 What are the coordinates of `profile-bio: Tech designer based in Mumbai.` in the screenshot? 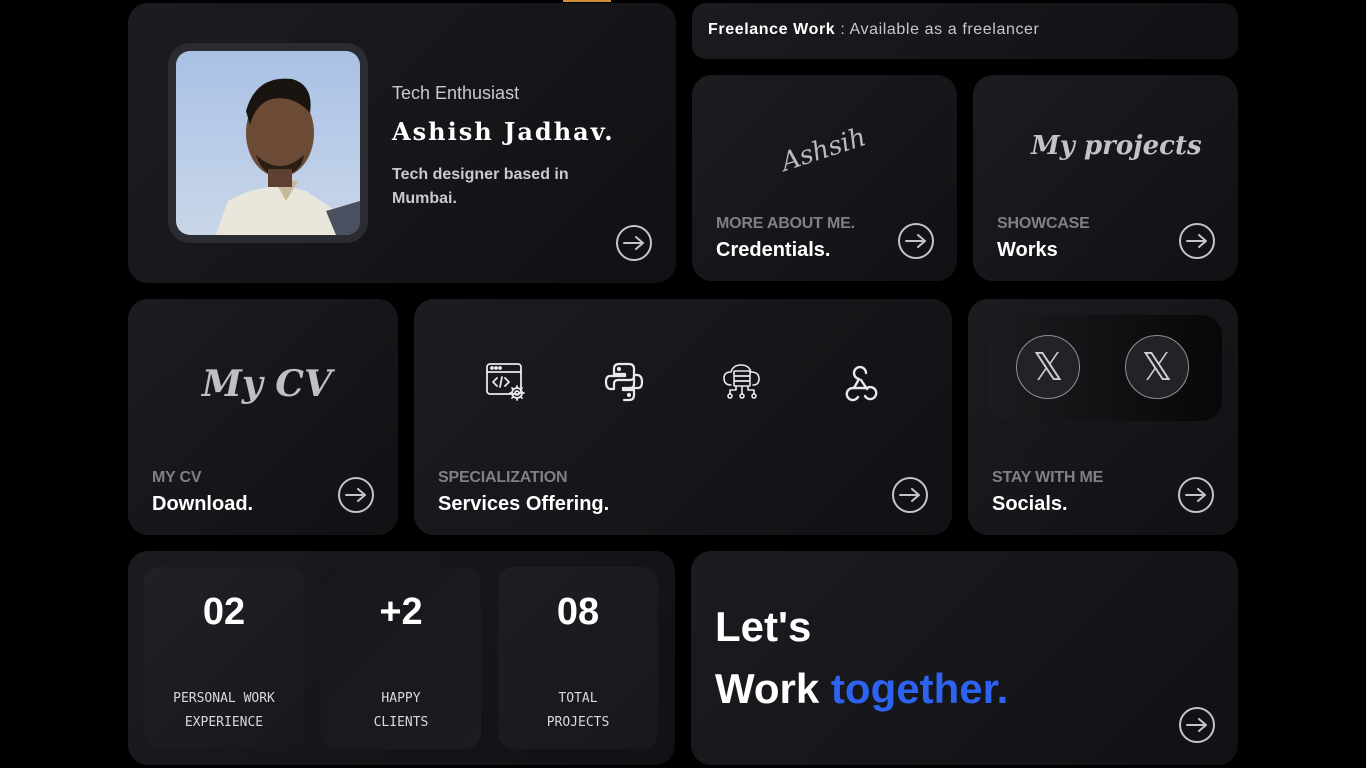 It's located at (480, 186).